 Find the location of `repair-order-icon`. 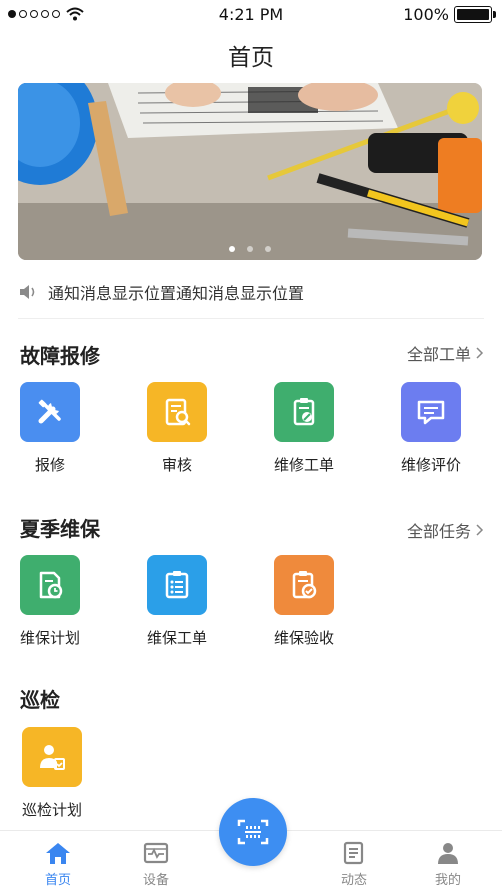

repair-order-icon is located at coordinates (304, 412).